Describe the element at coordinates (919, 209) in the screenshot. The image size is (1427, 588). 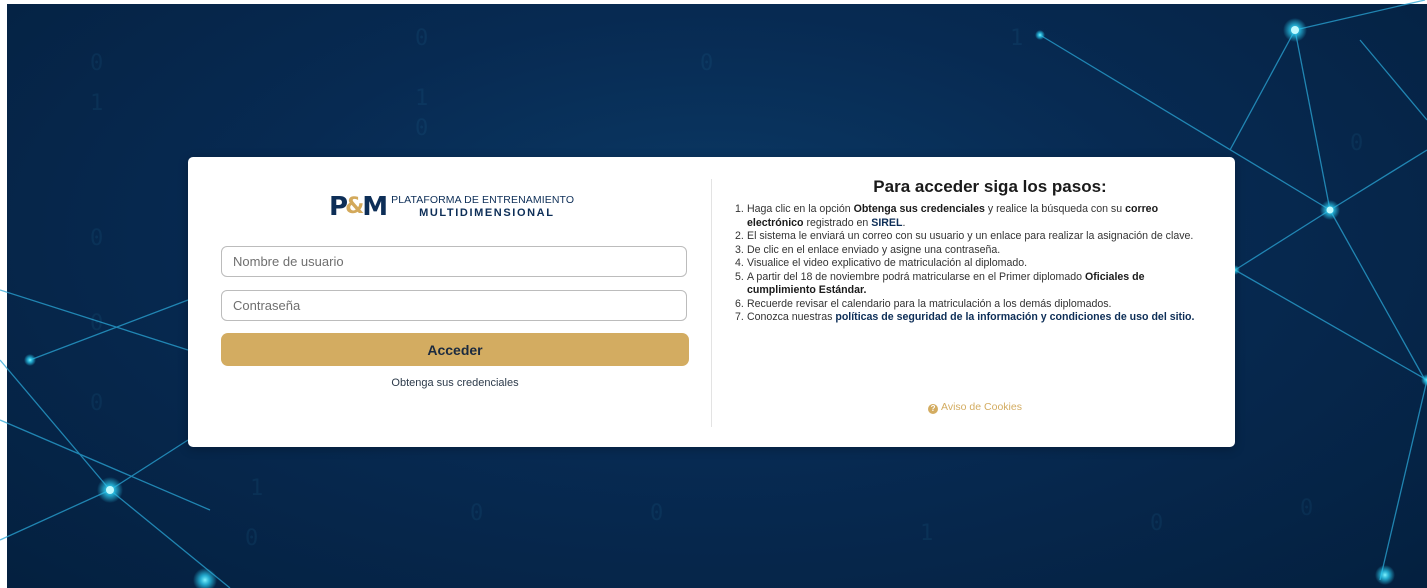
I see `step-emphasis: Obtenga sus credenciales` at that location.